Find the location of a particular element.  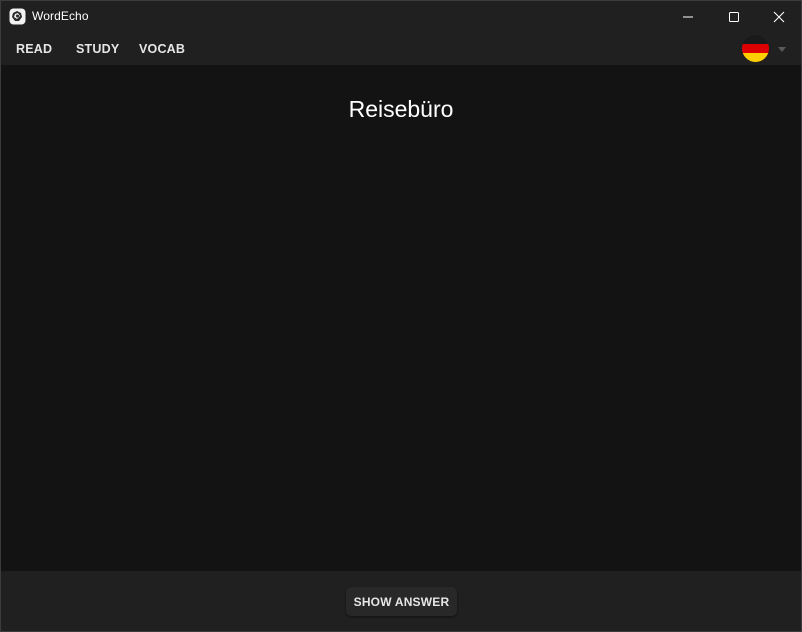

germany-flag-icon is located at coordinates (755, 48).